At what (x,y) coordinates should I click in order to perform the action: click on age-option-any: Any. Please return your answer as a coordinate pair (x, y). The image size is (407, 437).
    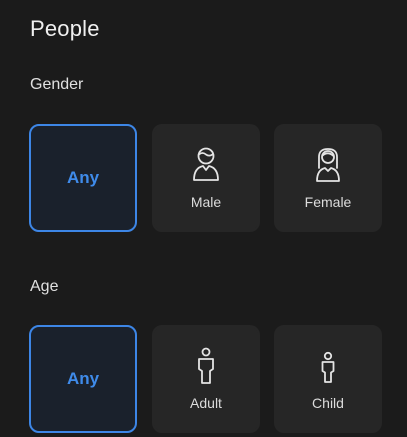
    Looking at the image, I should click on (83, 379).